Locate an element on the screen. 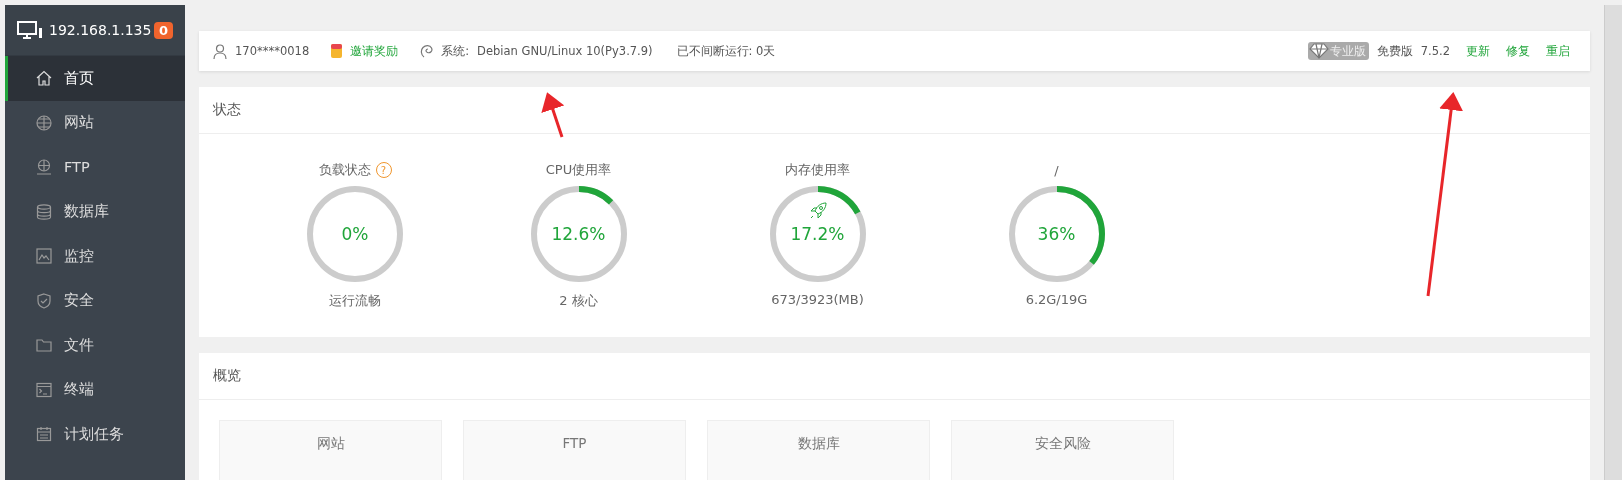 The height and width of the screenshot is (480, 1622). panel-title: 概览 is located at coordinates (227, 376).